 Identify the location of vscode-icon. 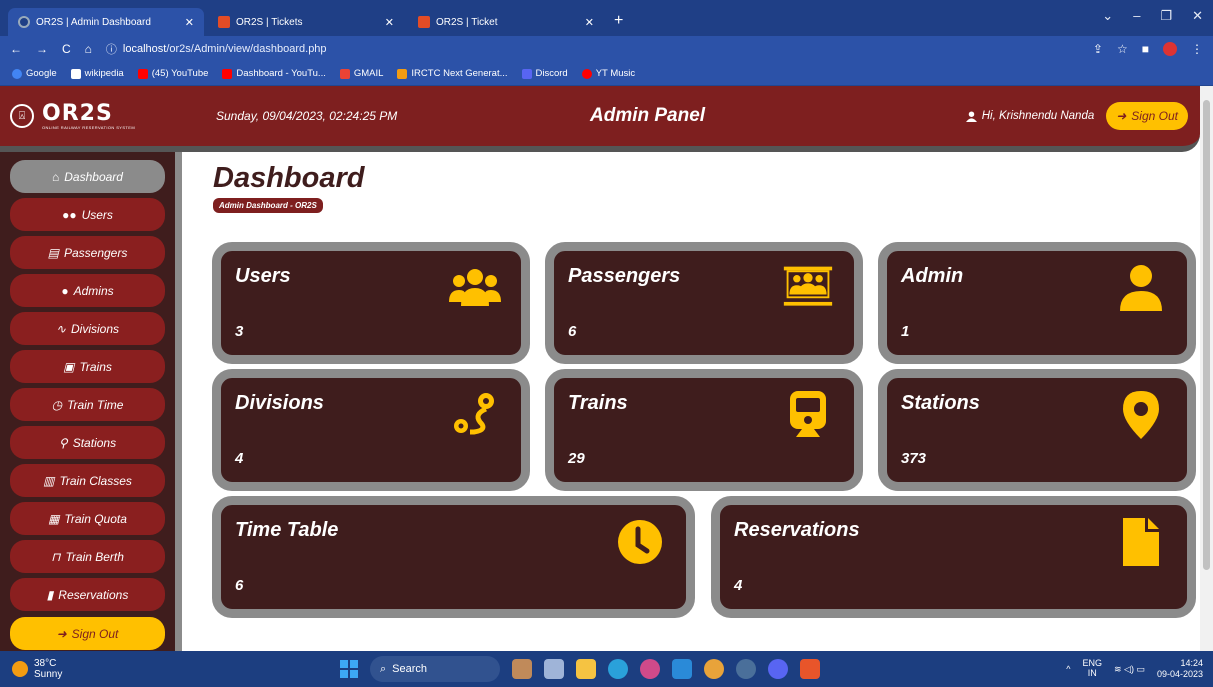
(682, 669).